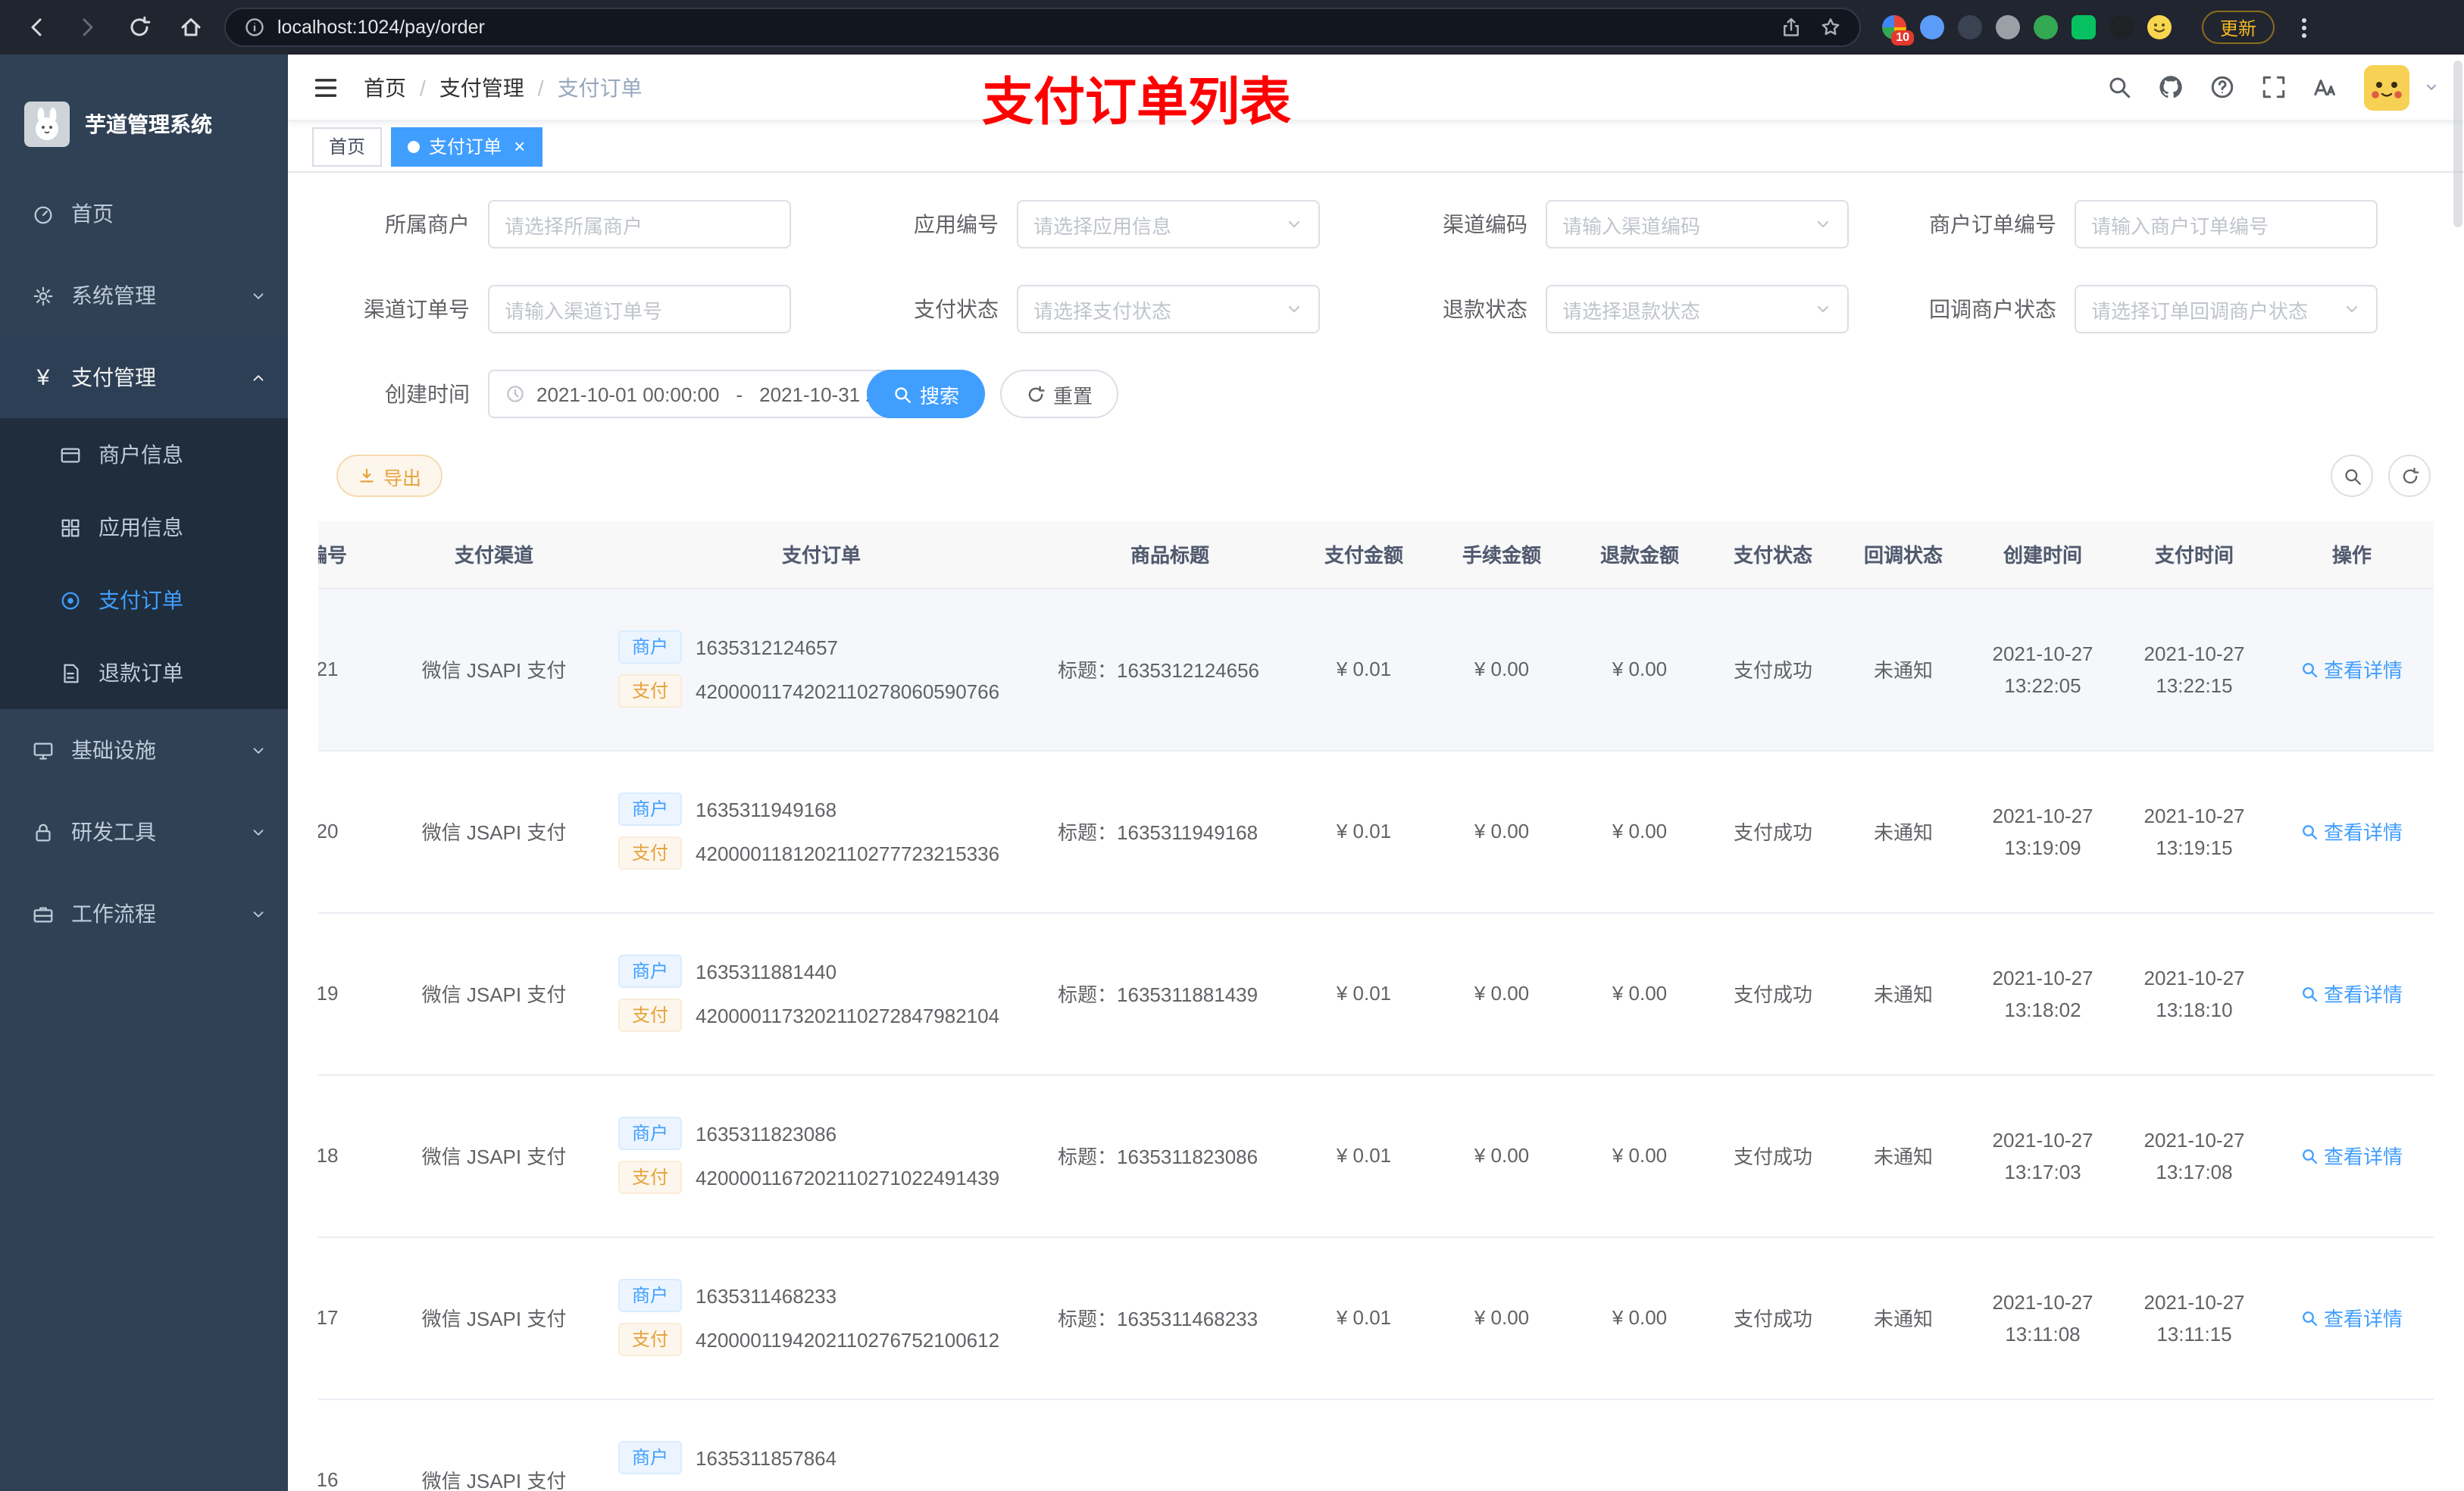  Describe the element at coordinates (2352, 555) in the screenshot. I see `column-header: 操作` at that location.